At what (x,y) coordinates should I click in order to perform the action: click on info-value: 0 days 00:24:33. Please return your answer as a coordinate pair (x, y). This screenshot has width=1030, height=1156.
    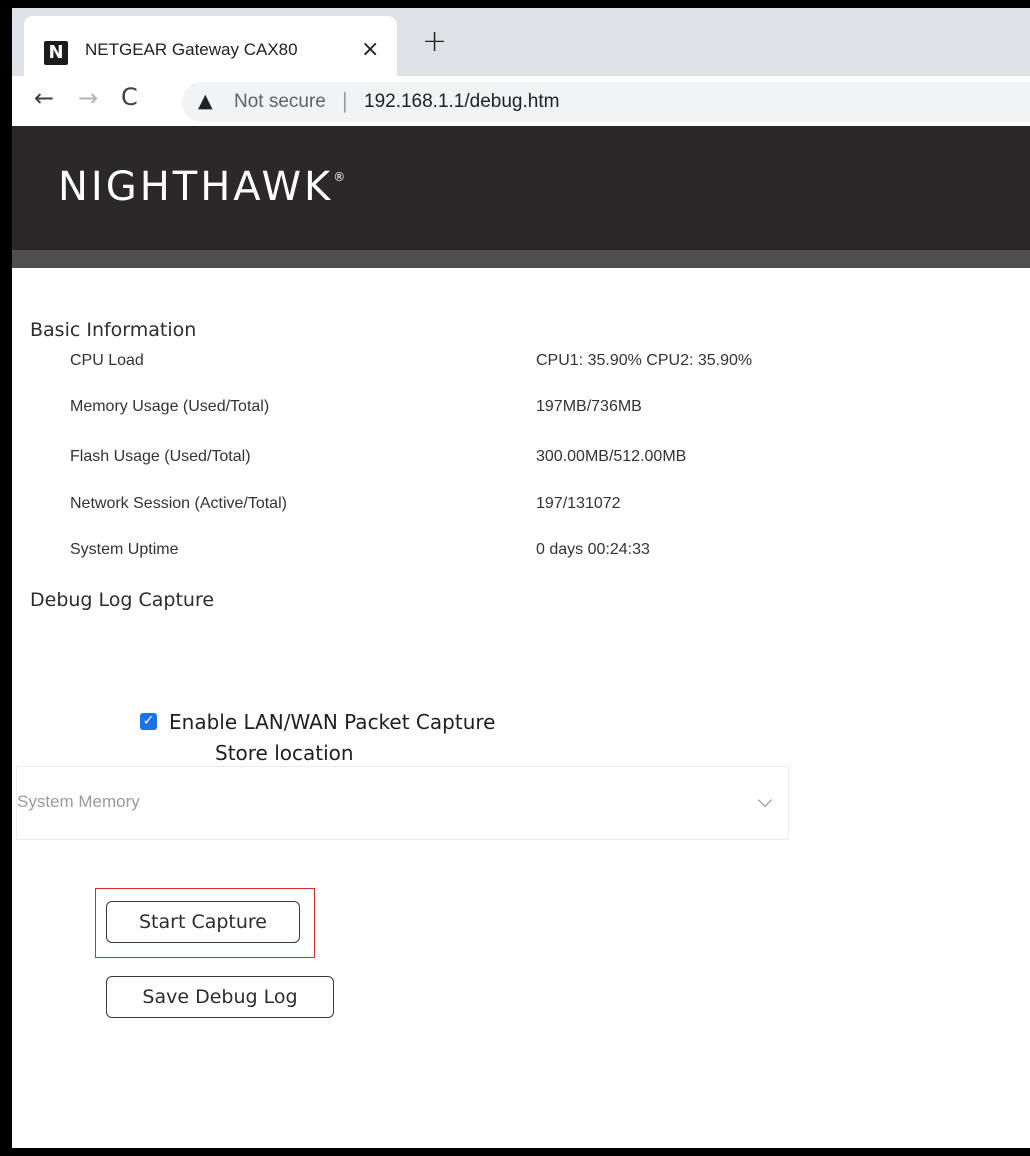
    Looking at the image, I should click on (593, 549).